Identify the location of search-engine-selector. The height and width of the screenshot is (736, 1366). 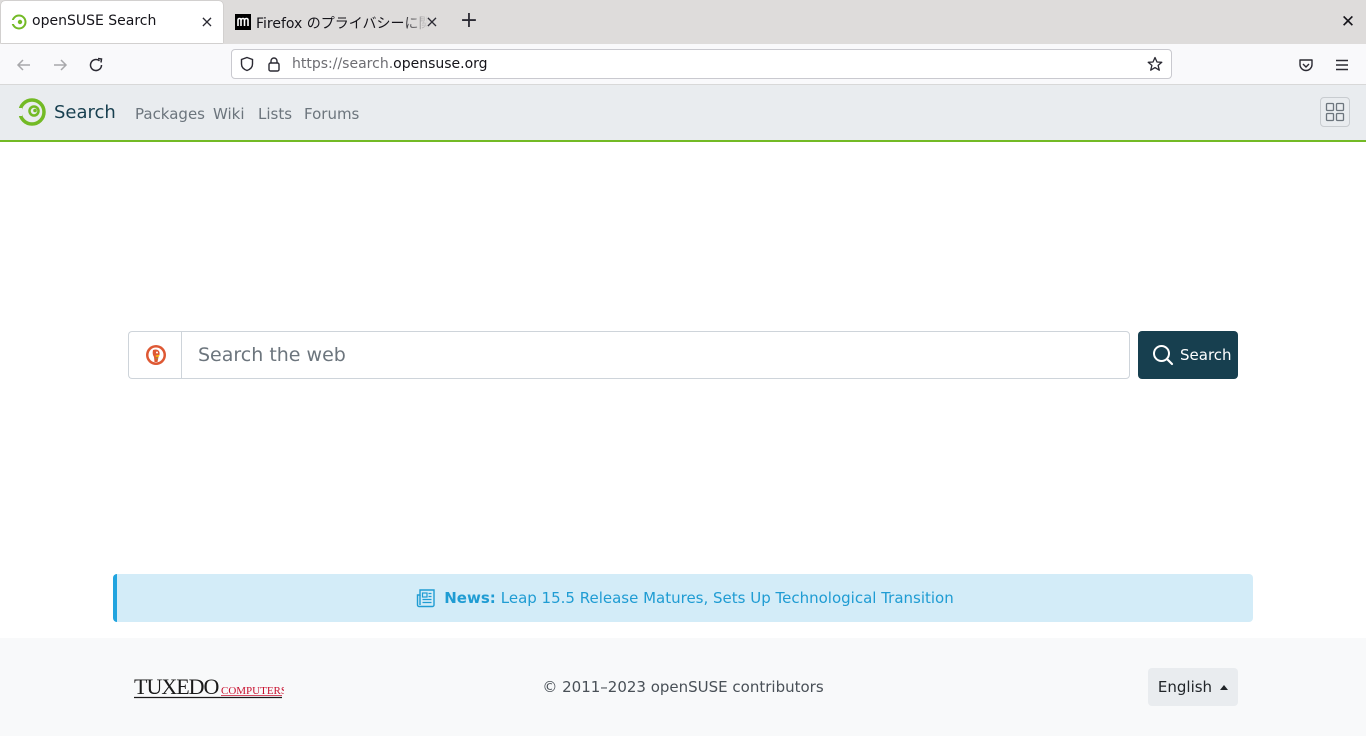
(155, 355).